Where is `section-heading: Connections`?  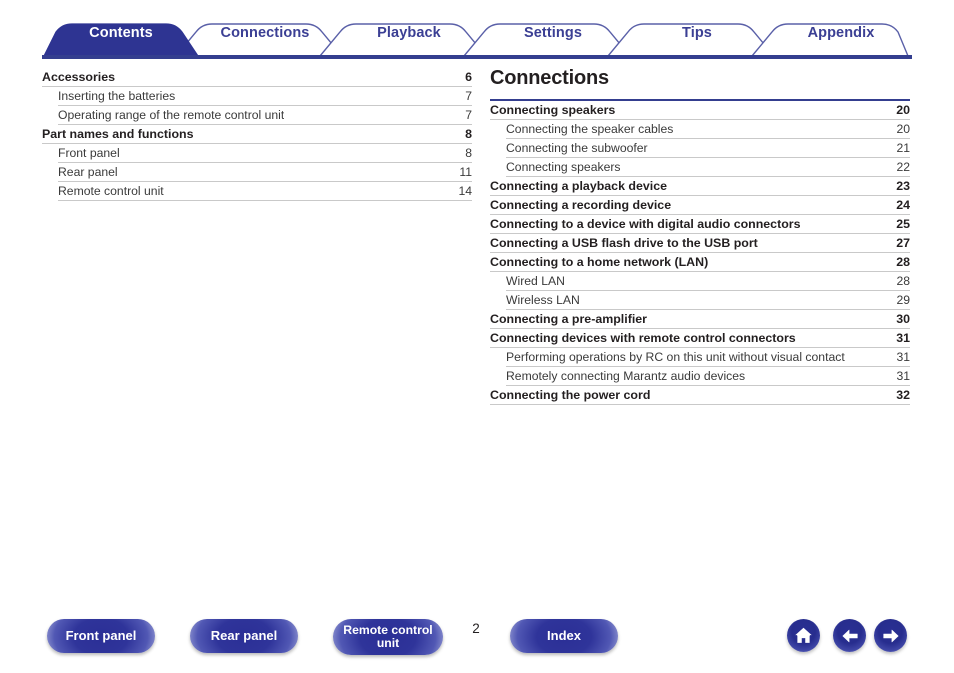
section-heading: Connections is located at coordinates (549, 78).